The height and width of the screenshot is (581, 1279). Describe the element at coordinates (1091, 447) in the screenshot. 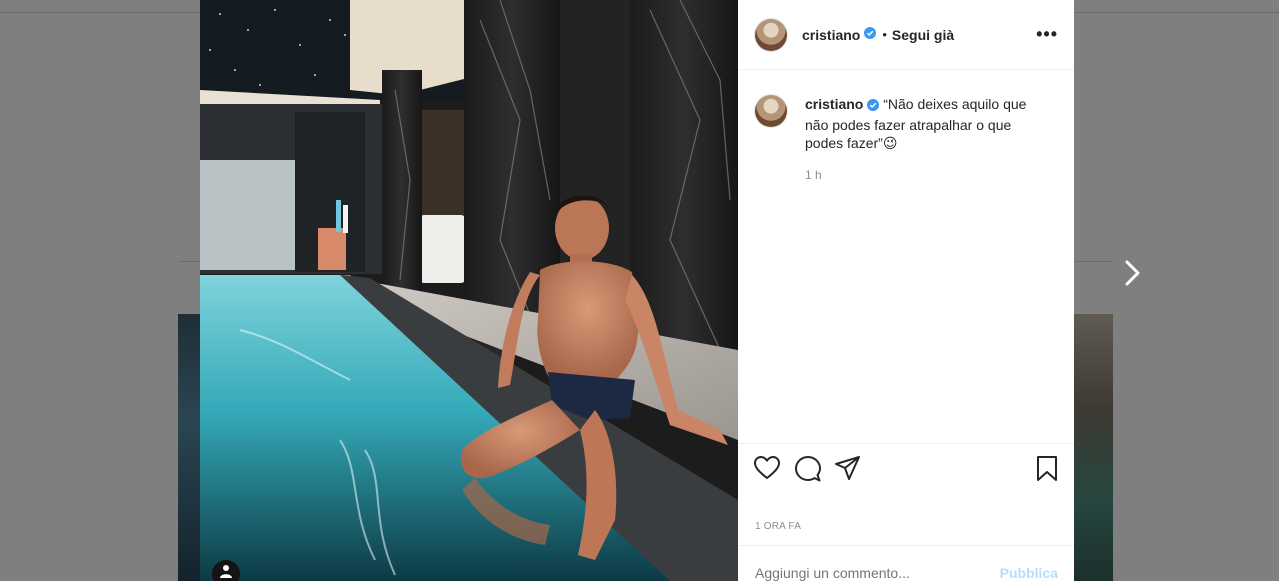

I see `background-post-thumbnail` at that location.